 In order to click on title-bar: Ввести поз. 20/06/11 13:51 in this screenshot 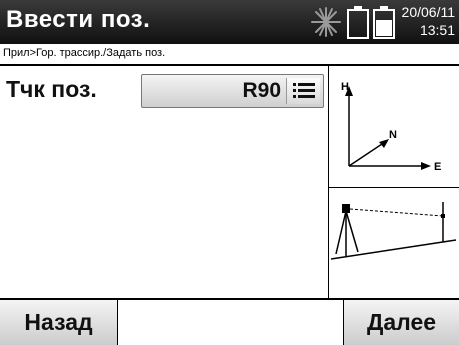, I will do `click(229, 22)`.